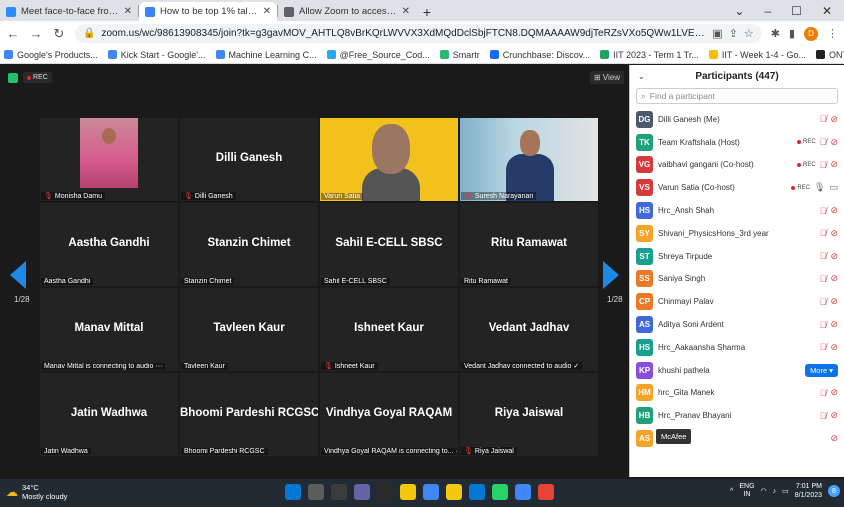  Describe the element at coordinates (737, 187) in the screenshot. I see `participant-row: VS Varun Satia (Co-host) REC 🎙 ▭` at that location.